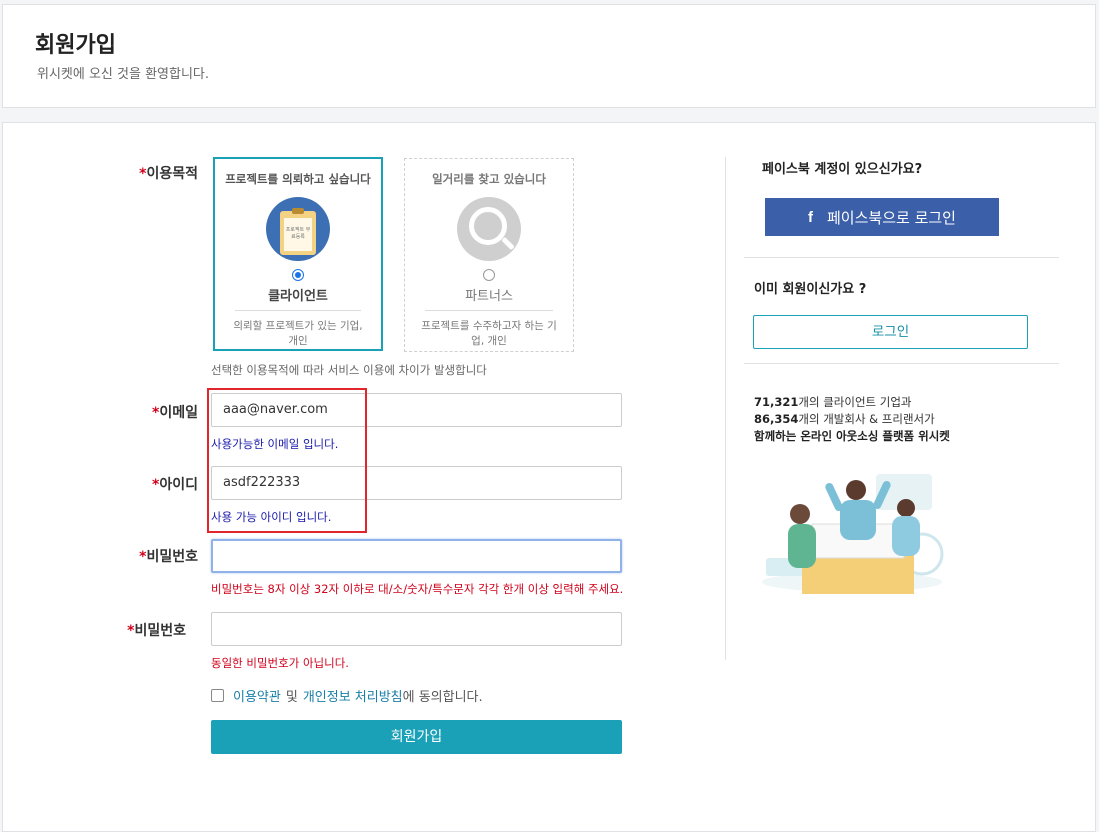 The width and height of the screenshot is (1099, 832). What do you see at coordinates (353, 695) in the screenshot?
I see `privacy-link: 개인정보 처리방침` at bounding box center [353, 695].